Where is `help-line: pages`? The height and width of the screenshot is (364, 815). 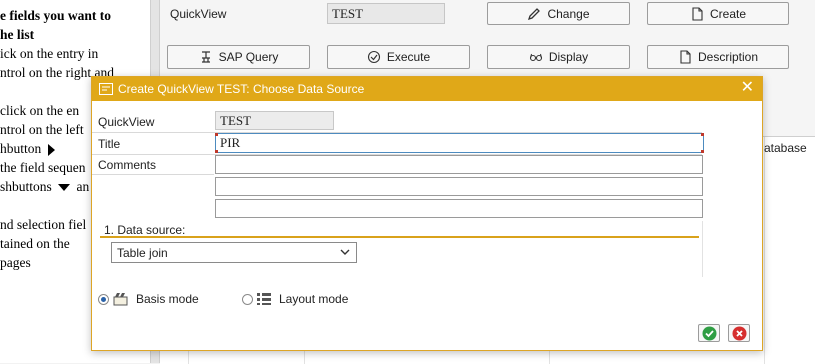 help-line: pages is located at coordinates (15, 262).